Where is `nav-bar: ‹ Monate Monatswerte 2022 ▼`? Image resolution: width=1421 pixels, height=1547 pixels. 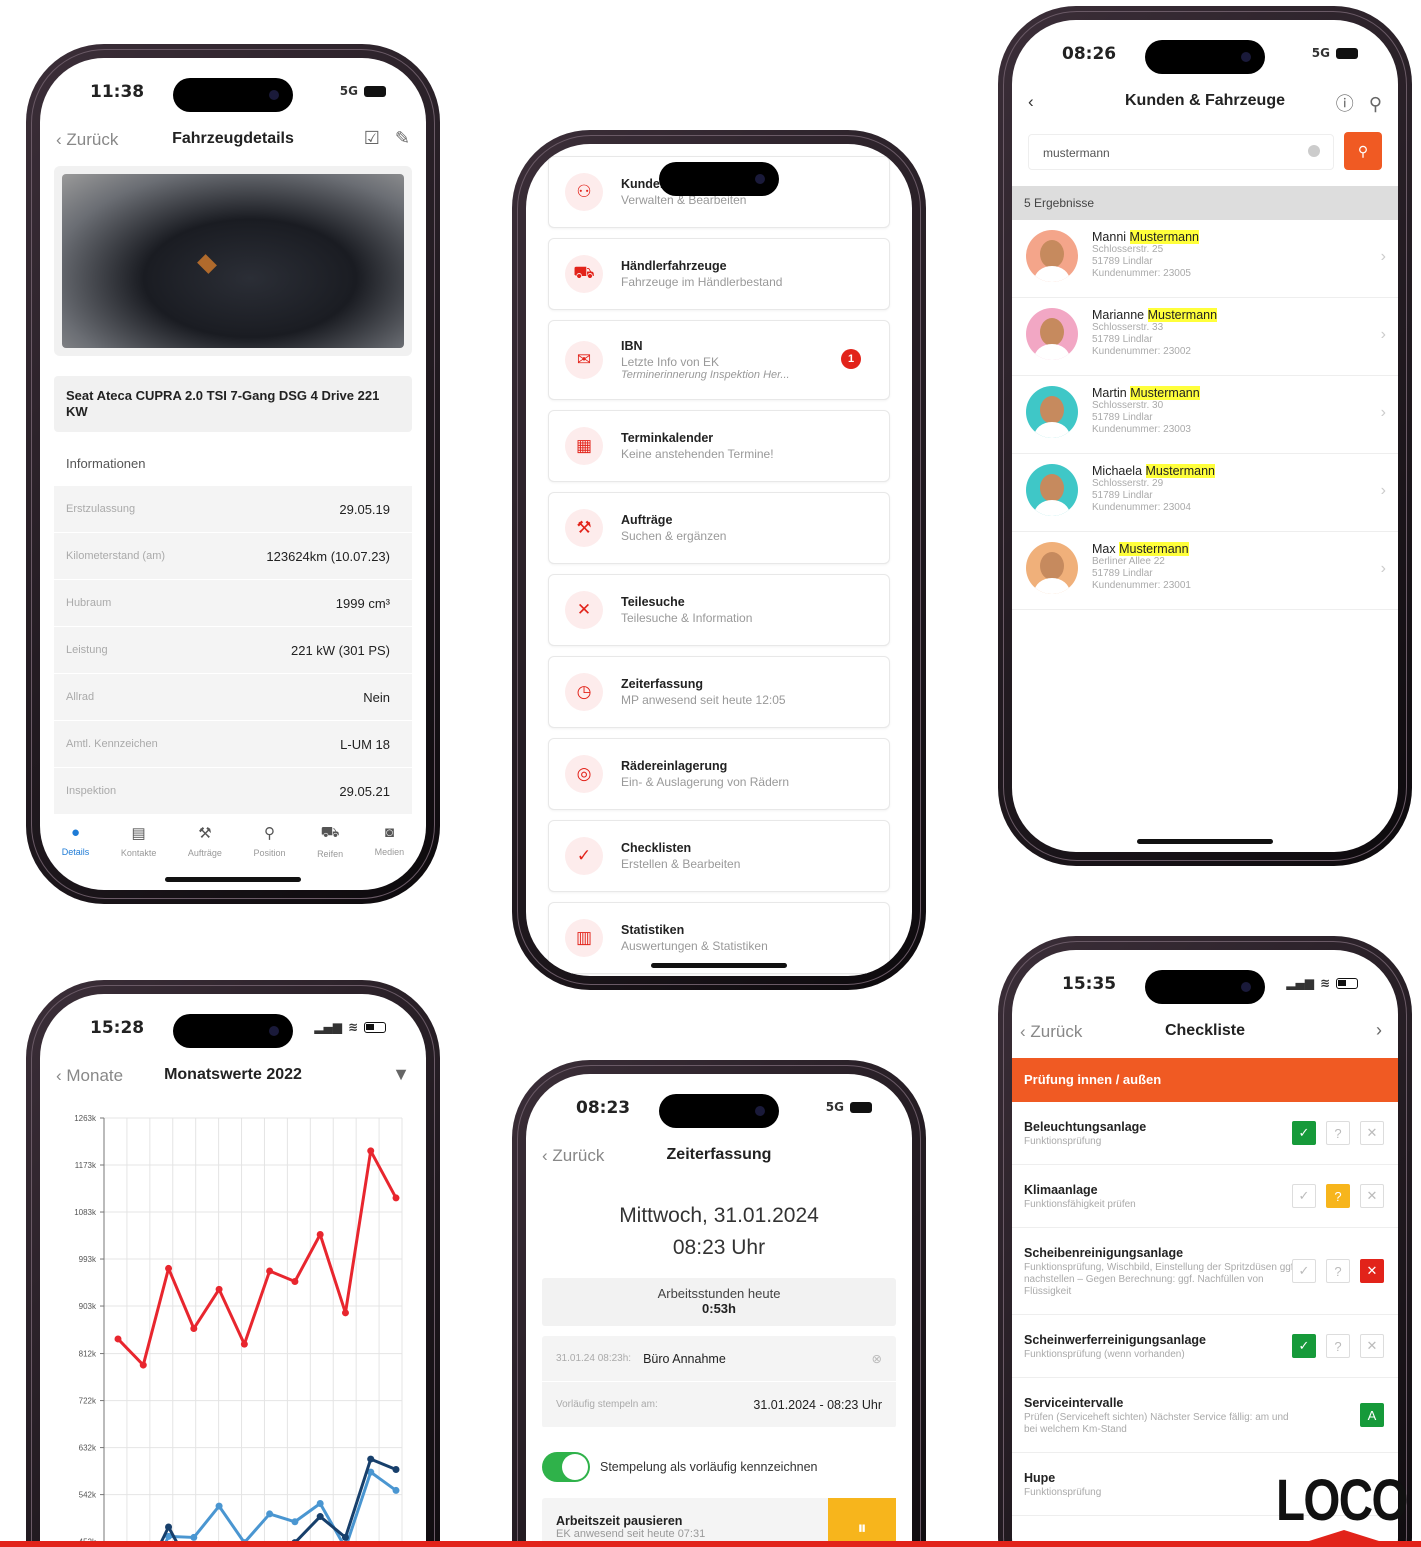 nav-bar: ‹ Monate Monatswerte 2022 ▼ is located at coordinates (233, 1076).